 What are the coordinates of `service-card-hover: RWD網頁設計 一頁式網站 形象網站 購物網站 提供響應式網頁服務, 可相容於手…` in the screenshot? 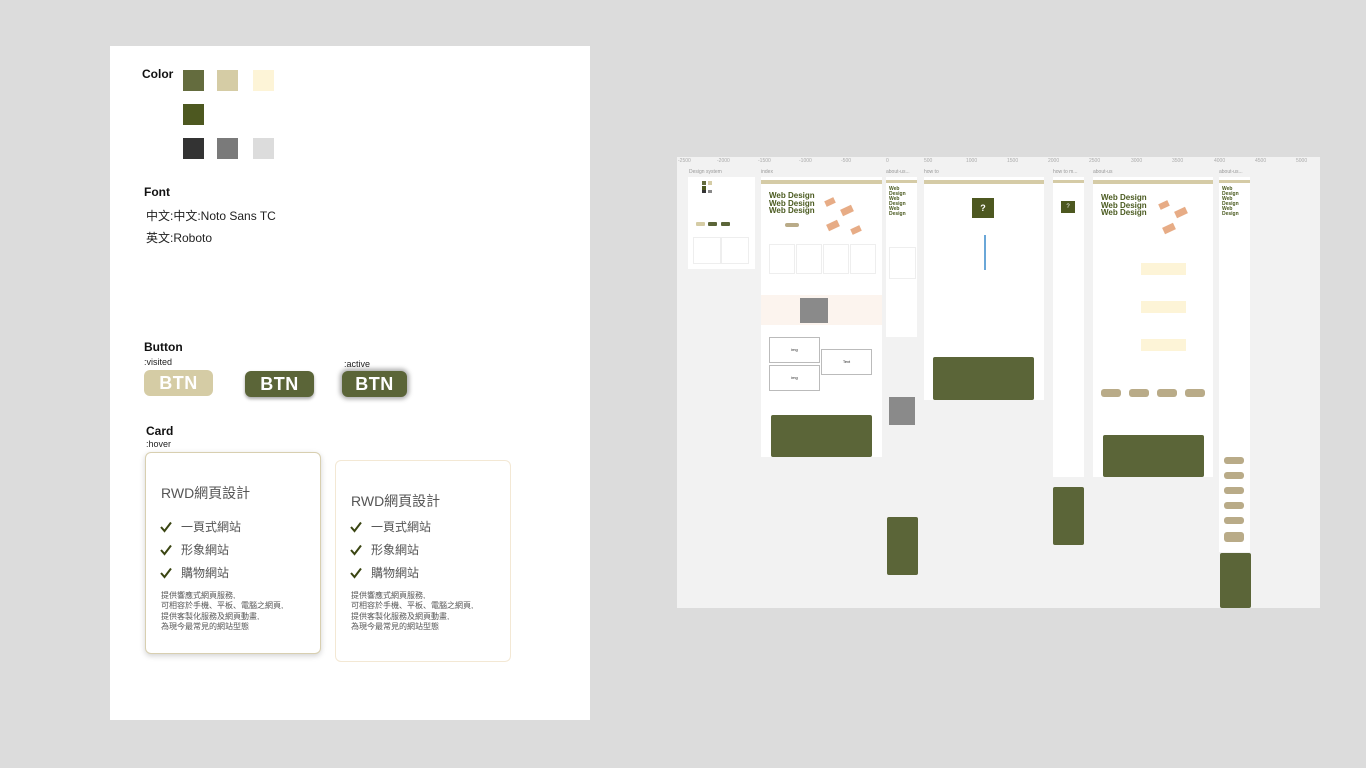 It's located at (233, 553).